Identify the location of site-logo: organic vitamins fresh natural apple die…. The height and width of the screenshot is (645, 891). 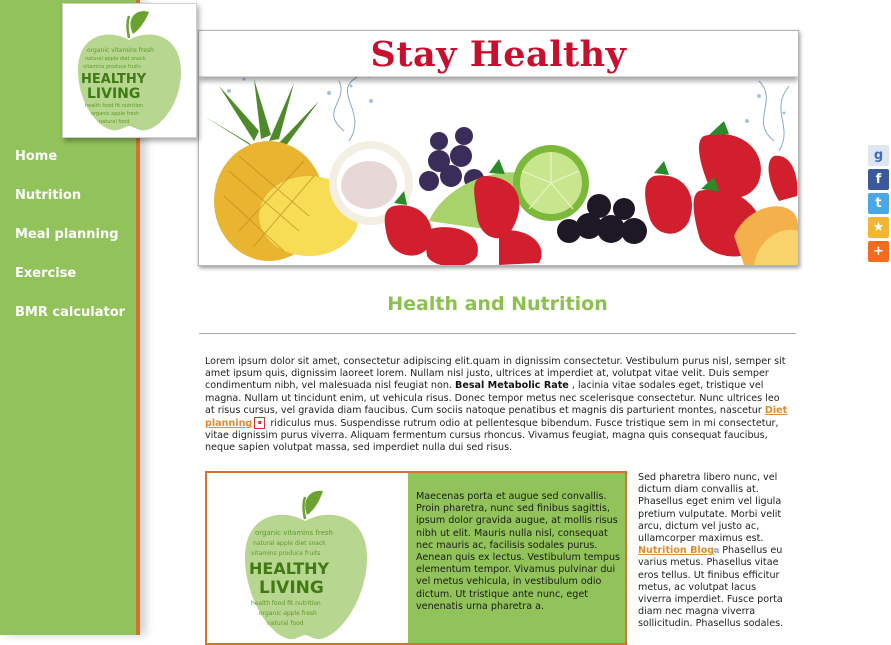
(129, 70).